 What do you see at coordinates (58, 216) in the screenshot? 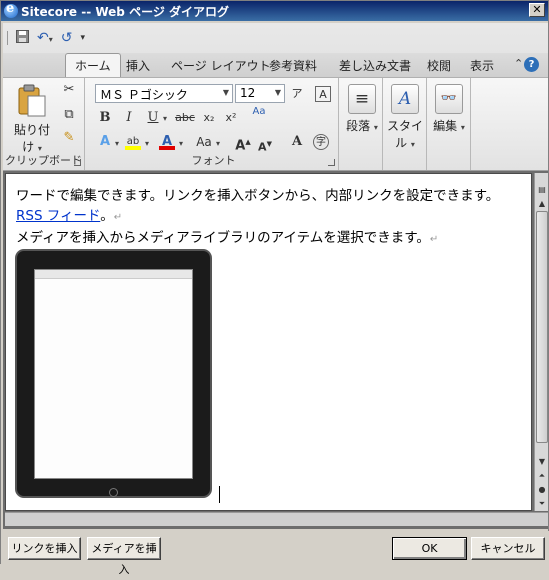
I see `rss-feed-link: RSS フィード` at bounding box center [58, 216].